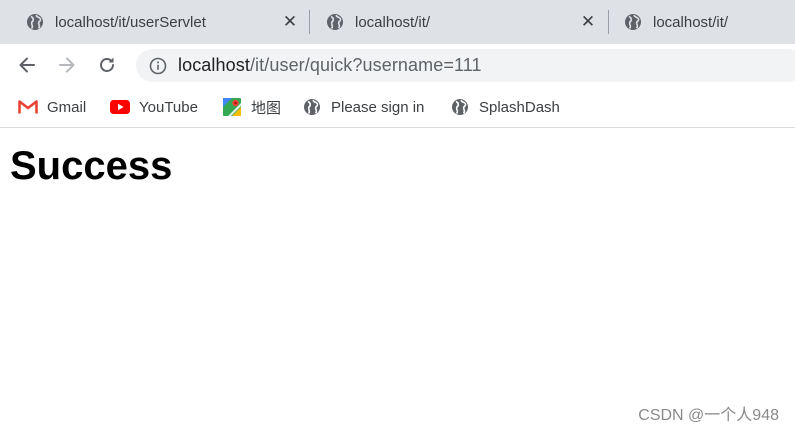 This screenshot has height=430, width=795. I want to click on tab-userservlet: localhost/it/userServlet ✕, so click(152, 22).